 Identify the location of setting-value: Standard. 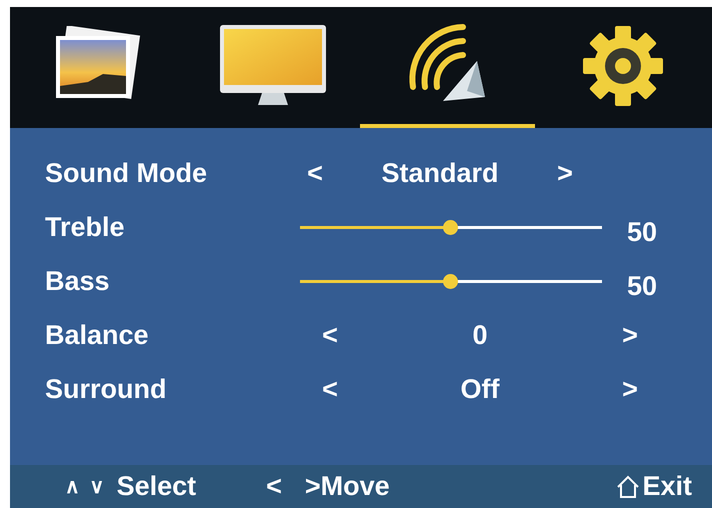
(440, 173).